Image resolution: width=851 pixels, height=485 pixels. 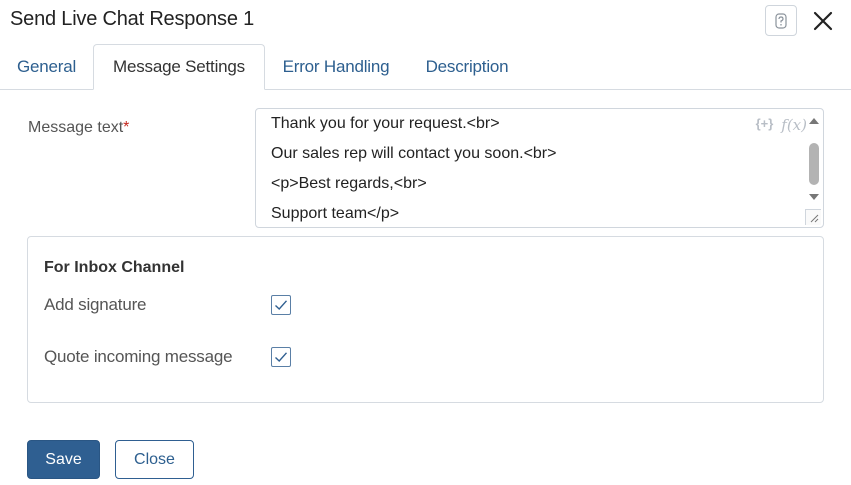 What do you see at coordinates (765, 125) in the screenshot?
I see `insert-variable-icon: {+}` at bounding box center [765, 125].